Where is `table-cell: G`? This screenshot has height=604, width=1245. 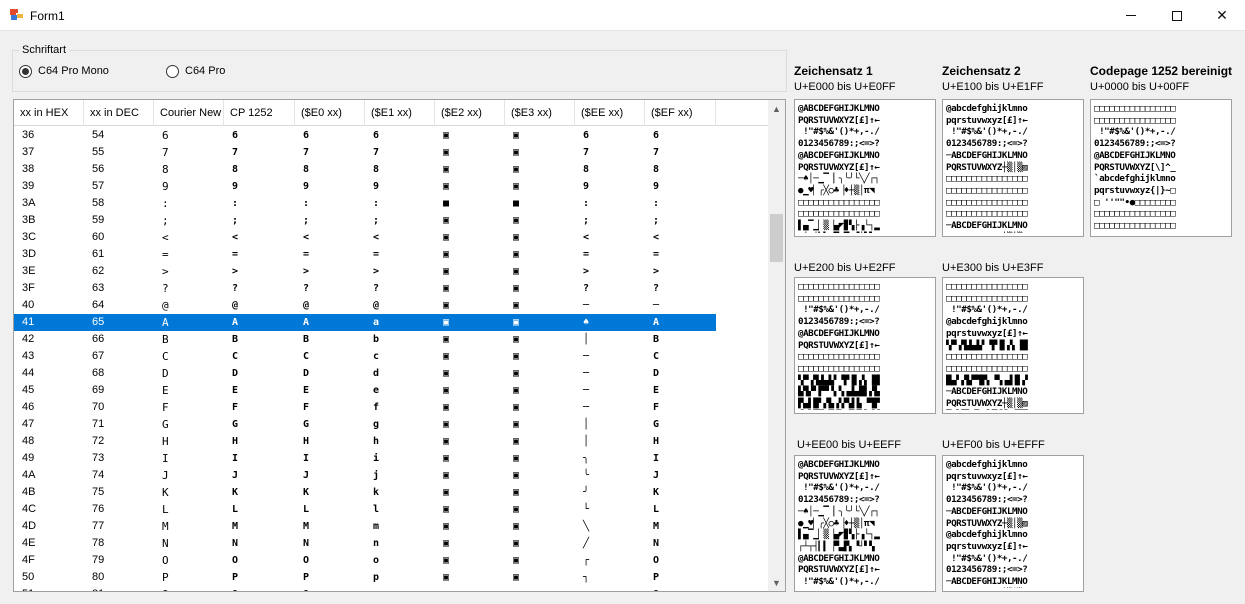
table-cell: G is located at coordinates (165, 424).